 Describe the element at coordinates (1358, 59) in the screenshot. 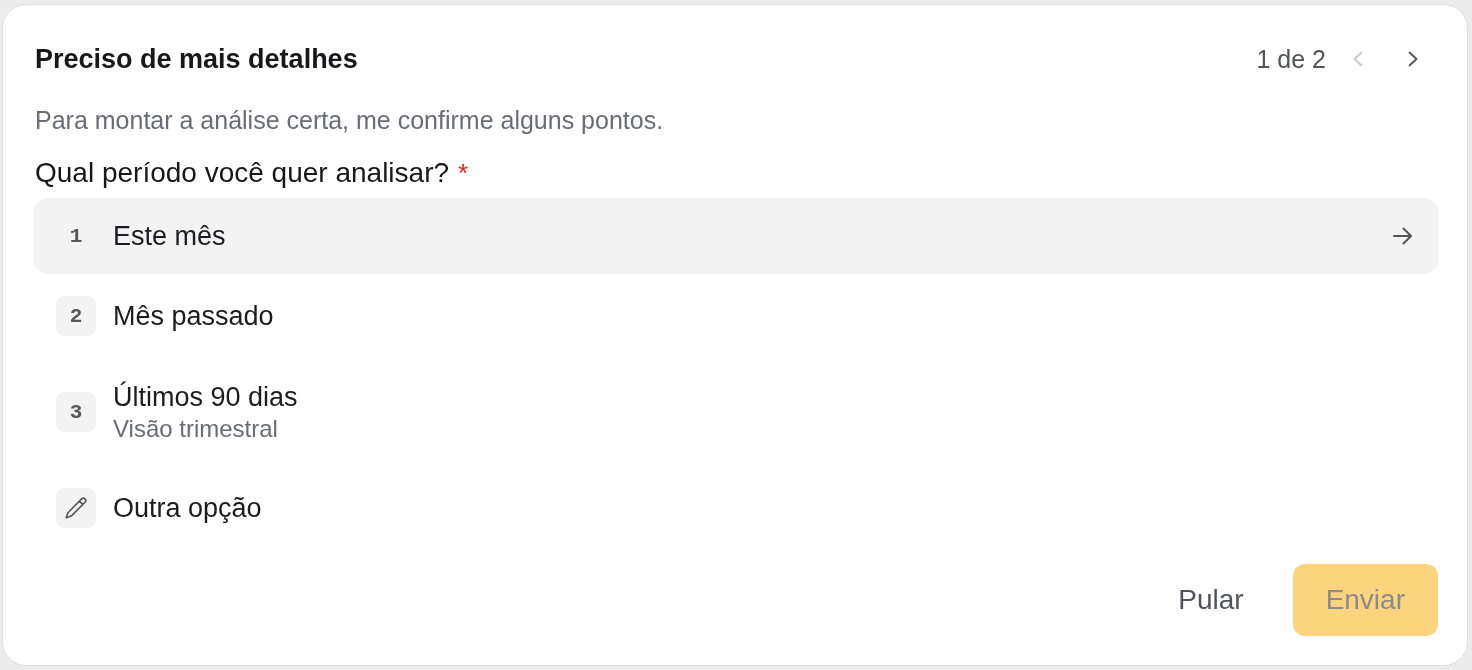

I see `chevron-left-icon` at that location.